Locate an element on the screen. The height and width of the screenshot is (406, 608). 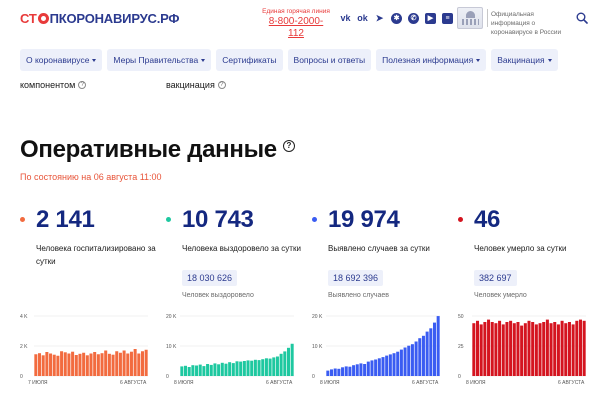
site-logo: СТ ПКОРОНАВИРУС.РФ is located at coordinates (100, 18).